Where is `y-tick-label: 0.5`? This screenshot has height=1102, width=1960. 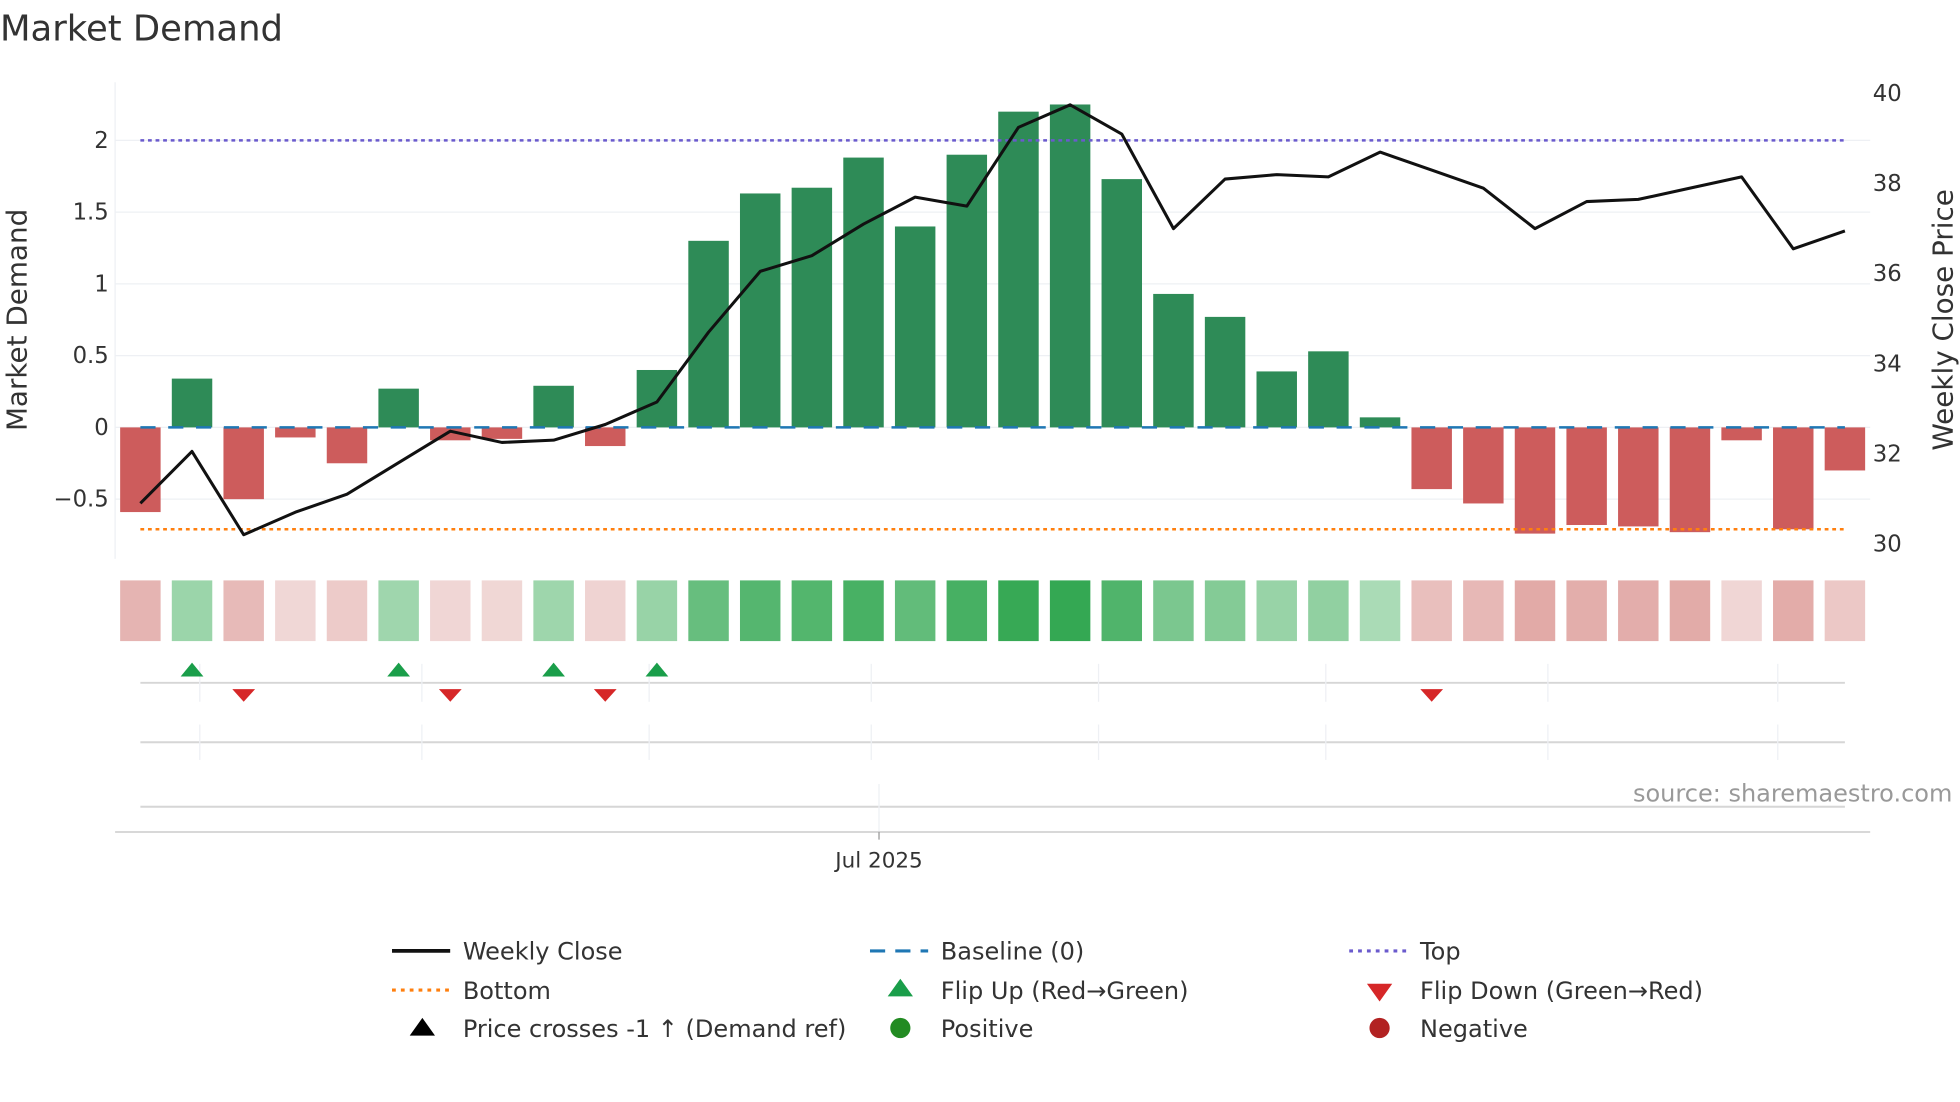 y-tick-label: 0.5 is located at coordinates (91, 356).